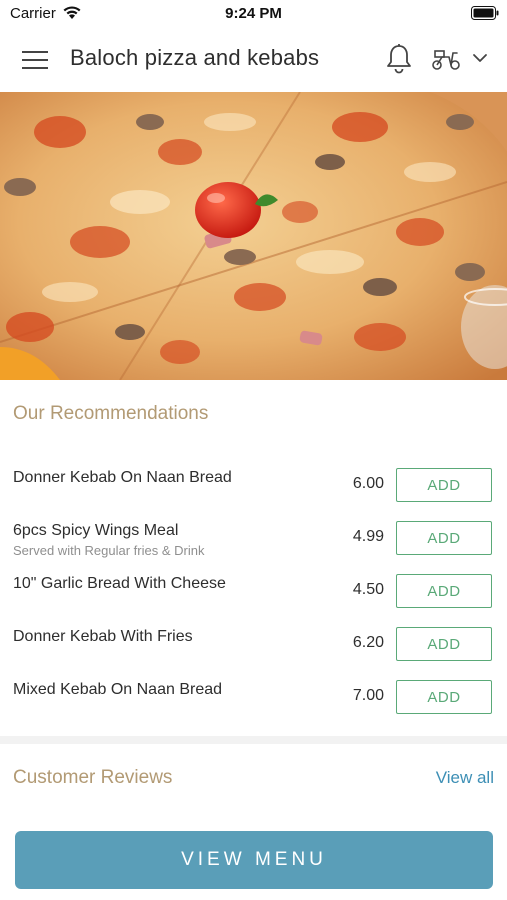 The height and width of the screenshot is (900, 507). I want to click on chevron-down-icon, so click(480, 58).